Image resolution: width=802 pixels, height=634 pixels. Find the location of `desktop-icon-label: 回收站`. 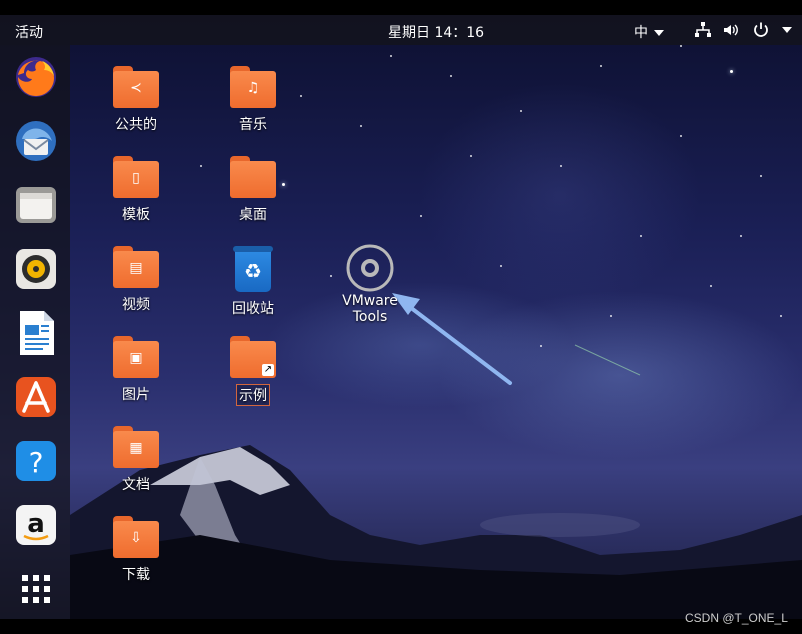

desktop-icon-label: 回收站 is located at coordinates (253, 309).